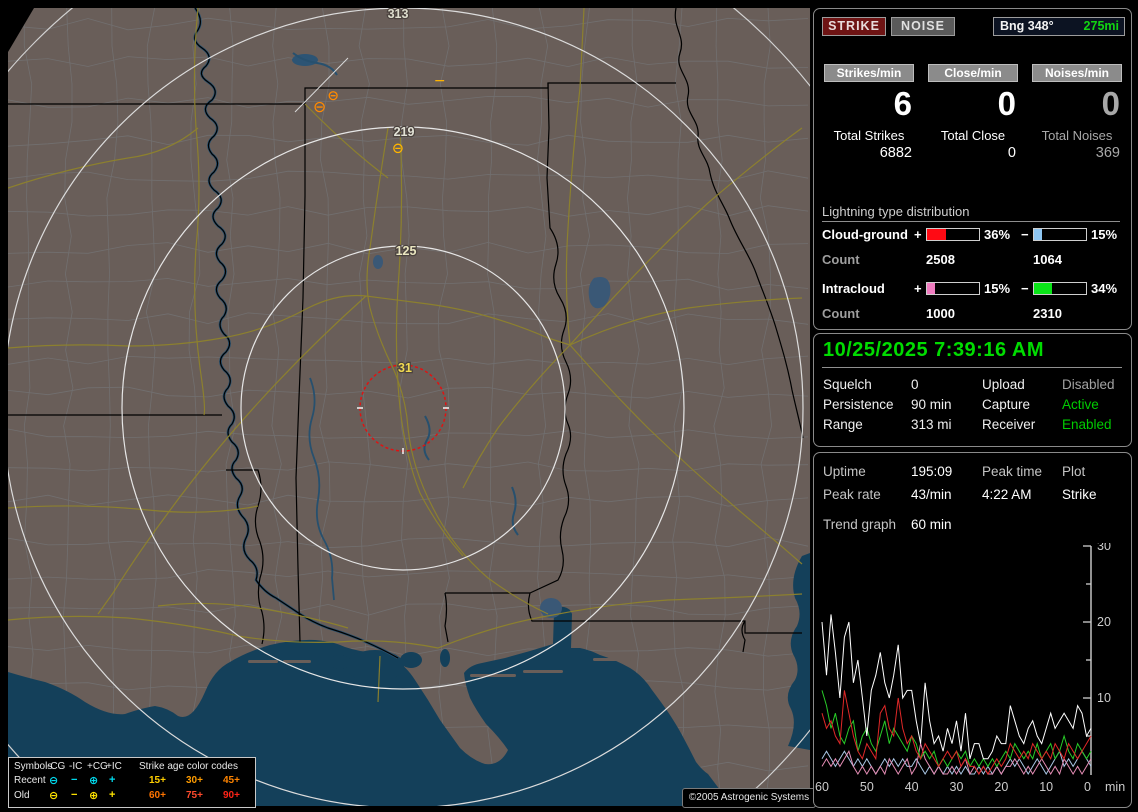  Describe the element at coordinates (157, 795) in the screenshot. I see `age-code-60: 60+` at that location.